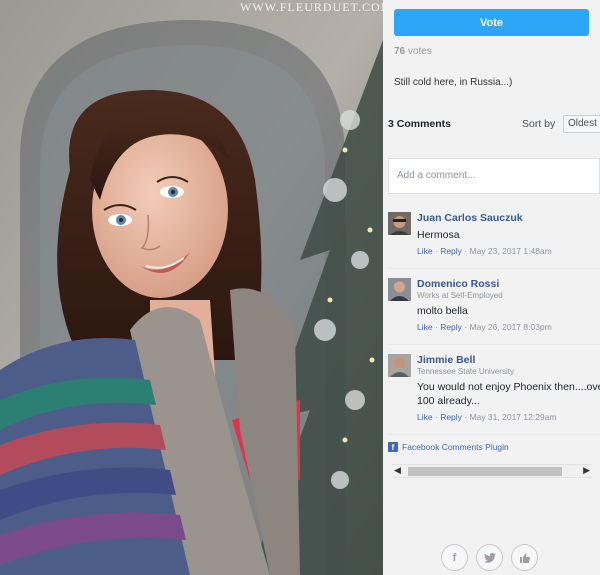 The image size is (600, 575). Describe the element at coordinates (455, 447) in the screenshot. I see `plugin-label: Facebook Comments Plugin` at that location.